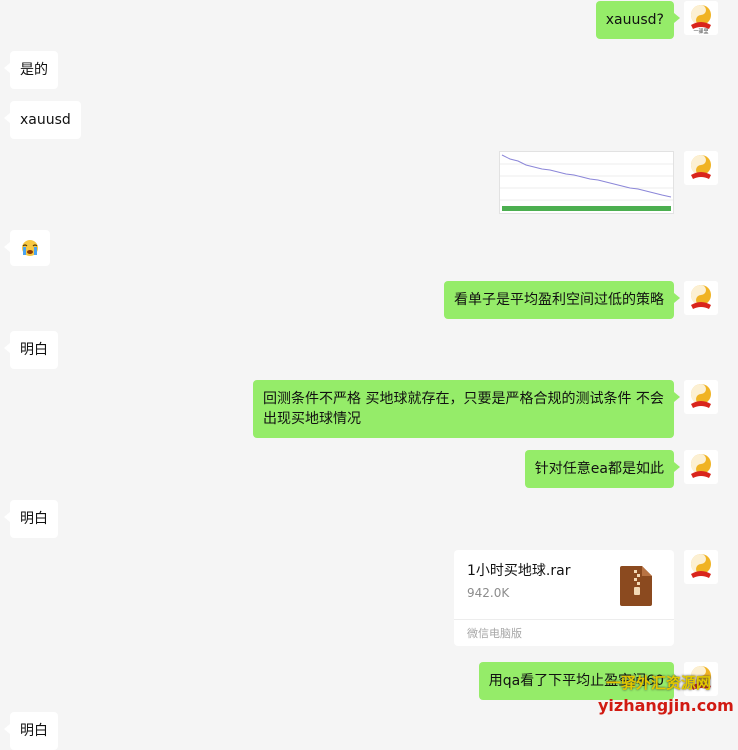 This screenshot has height=750, width=738. I want to click on message-bubble-outgoing: 回测条件不严格 买地球就存在，只要是严格合规的测试条件 不会出现买地球情况, so click(466, 409).